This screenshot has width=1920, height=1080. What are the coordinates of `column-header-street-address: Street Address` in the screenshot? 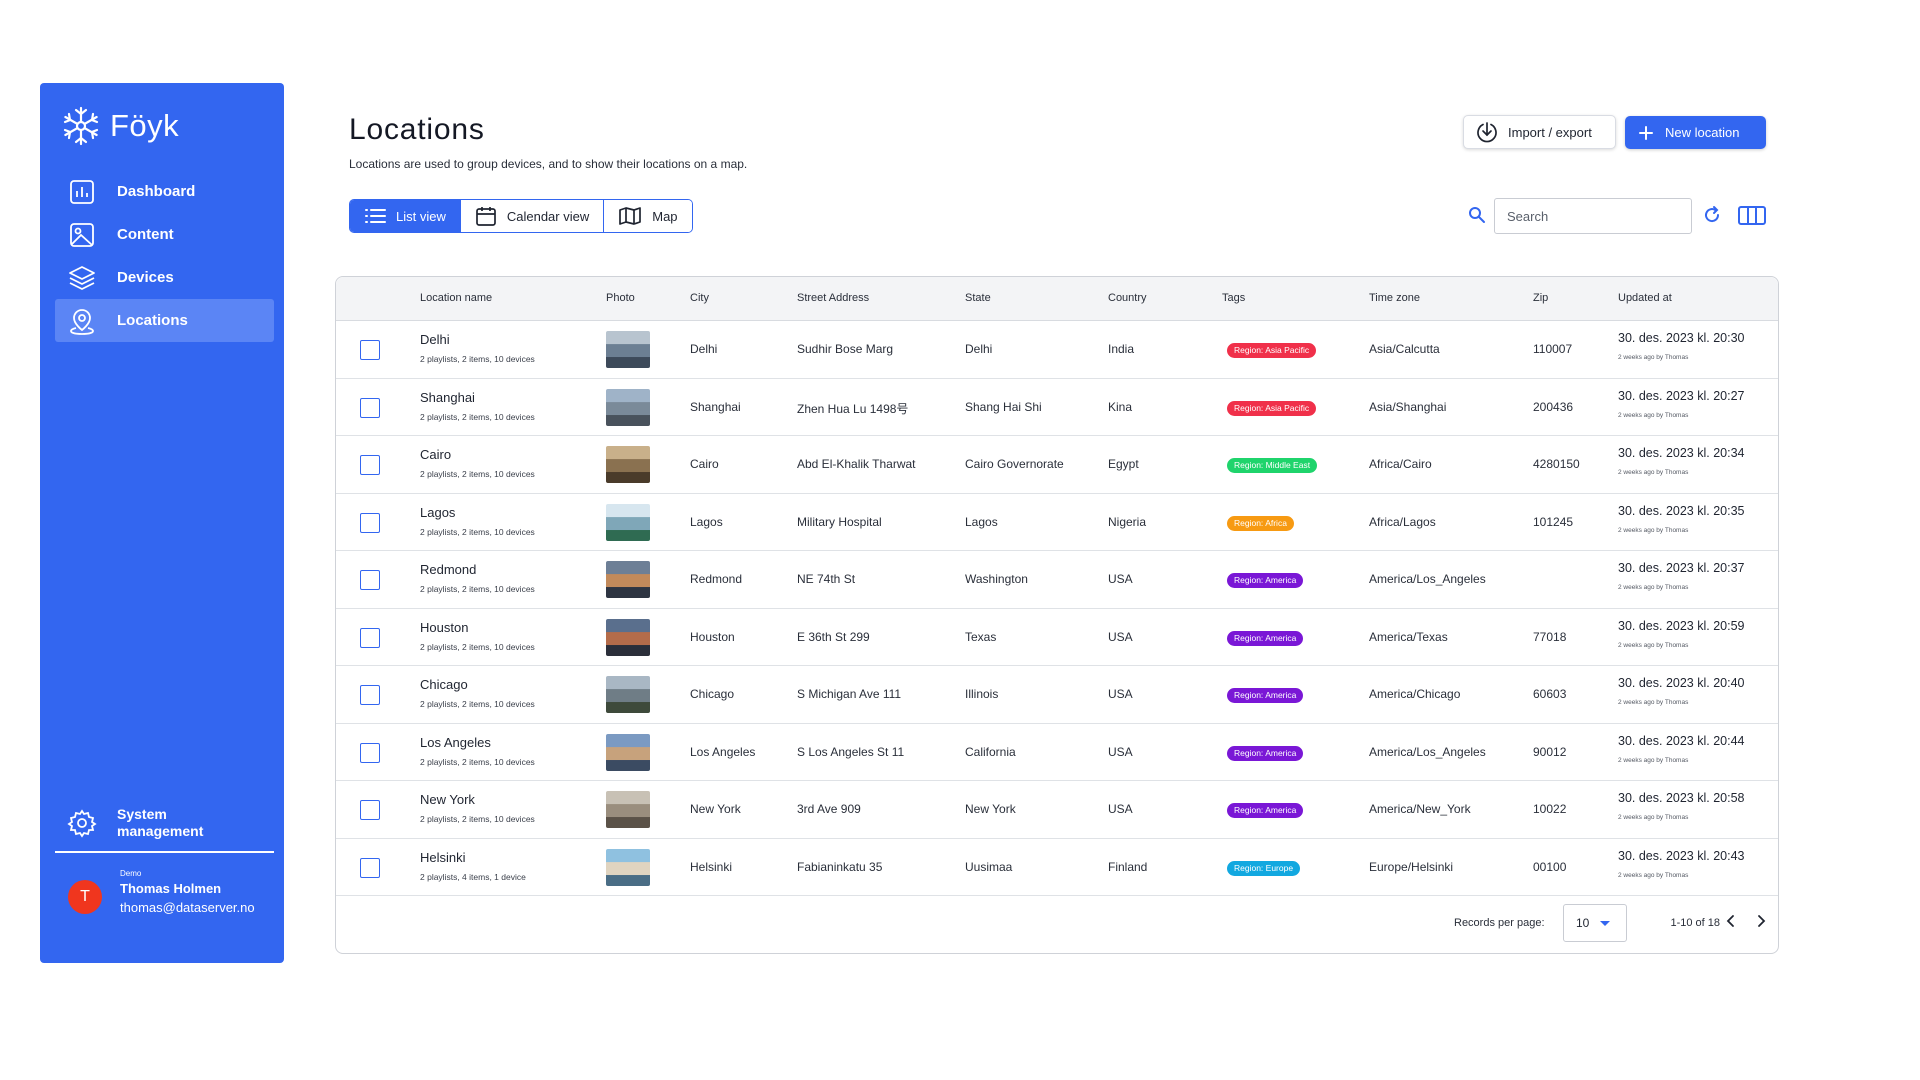 It's located at (833, 298).